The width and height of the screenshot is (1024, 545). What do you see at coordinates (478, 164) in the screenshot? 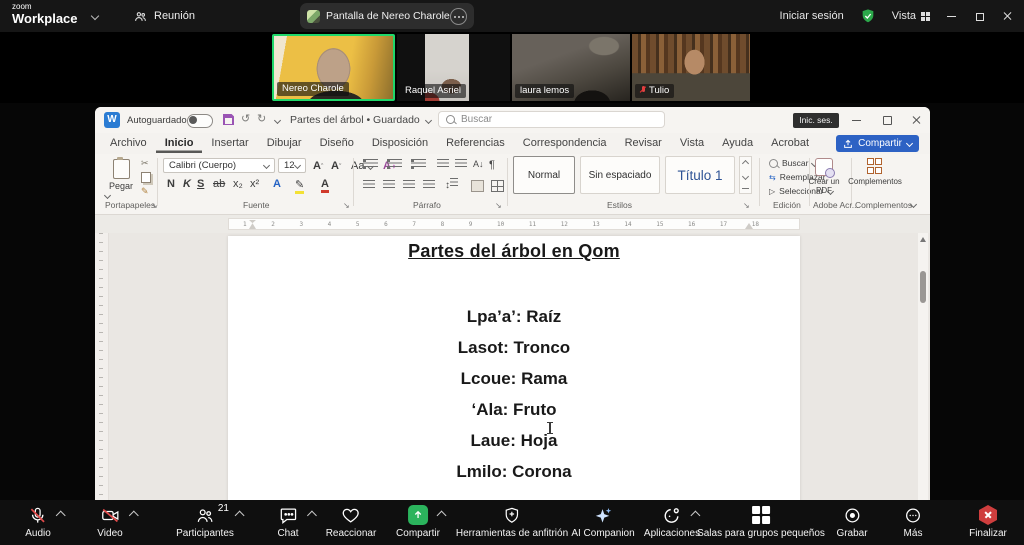
I see `sort-icon: A↓` at bounding box center [478, 164].